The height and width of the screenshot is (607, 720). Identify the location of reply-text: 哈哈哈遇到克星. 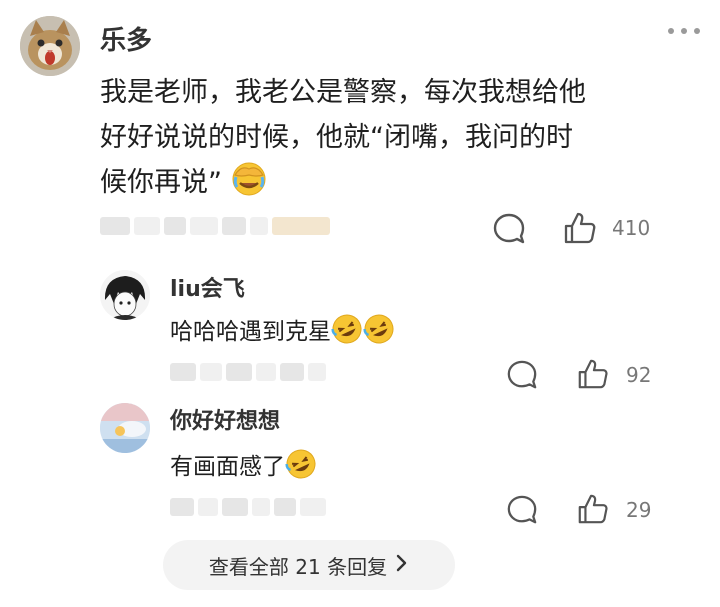
(282, 333).